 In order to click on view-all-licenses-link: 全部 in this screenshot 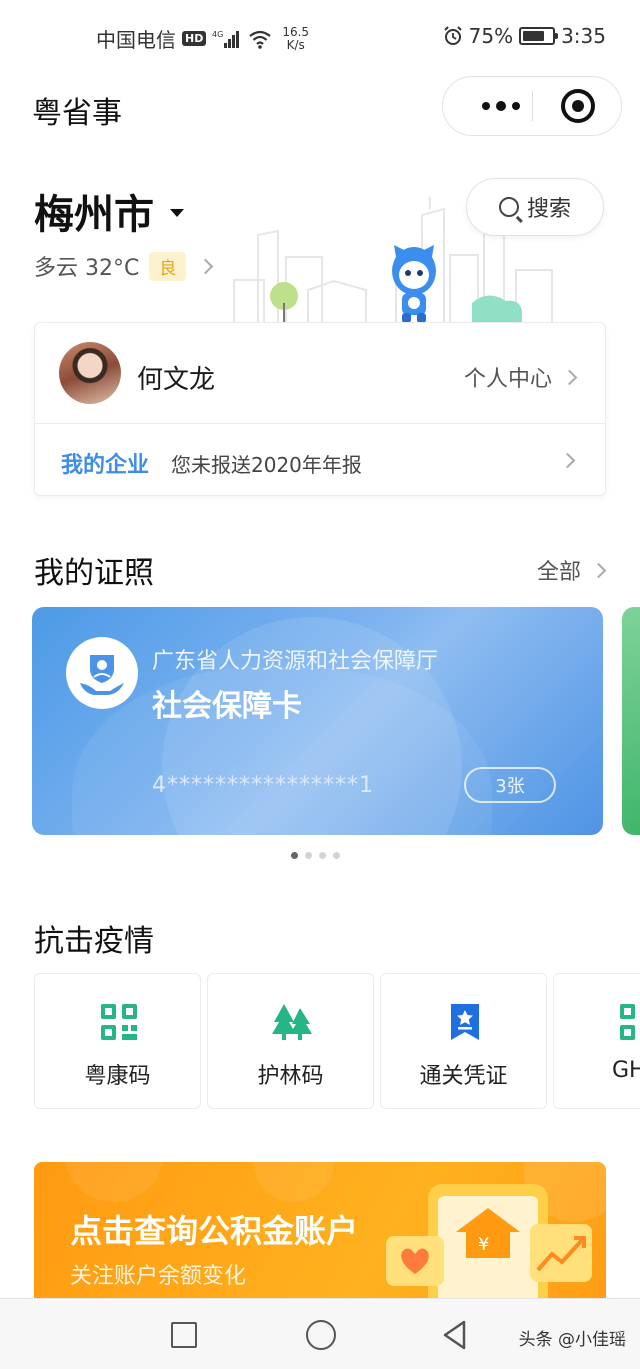, I will do `click(571, 570)`.